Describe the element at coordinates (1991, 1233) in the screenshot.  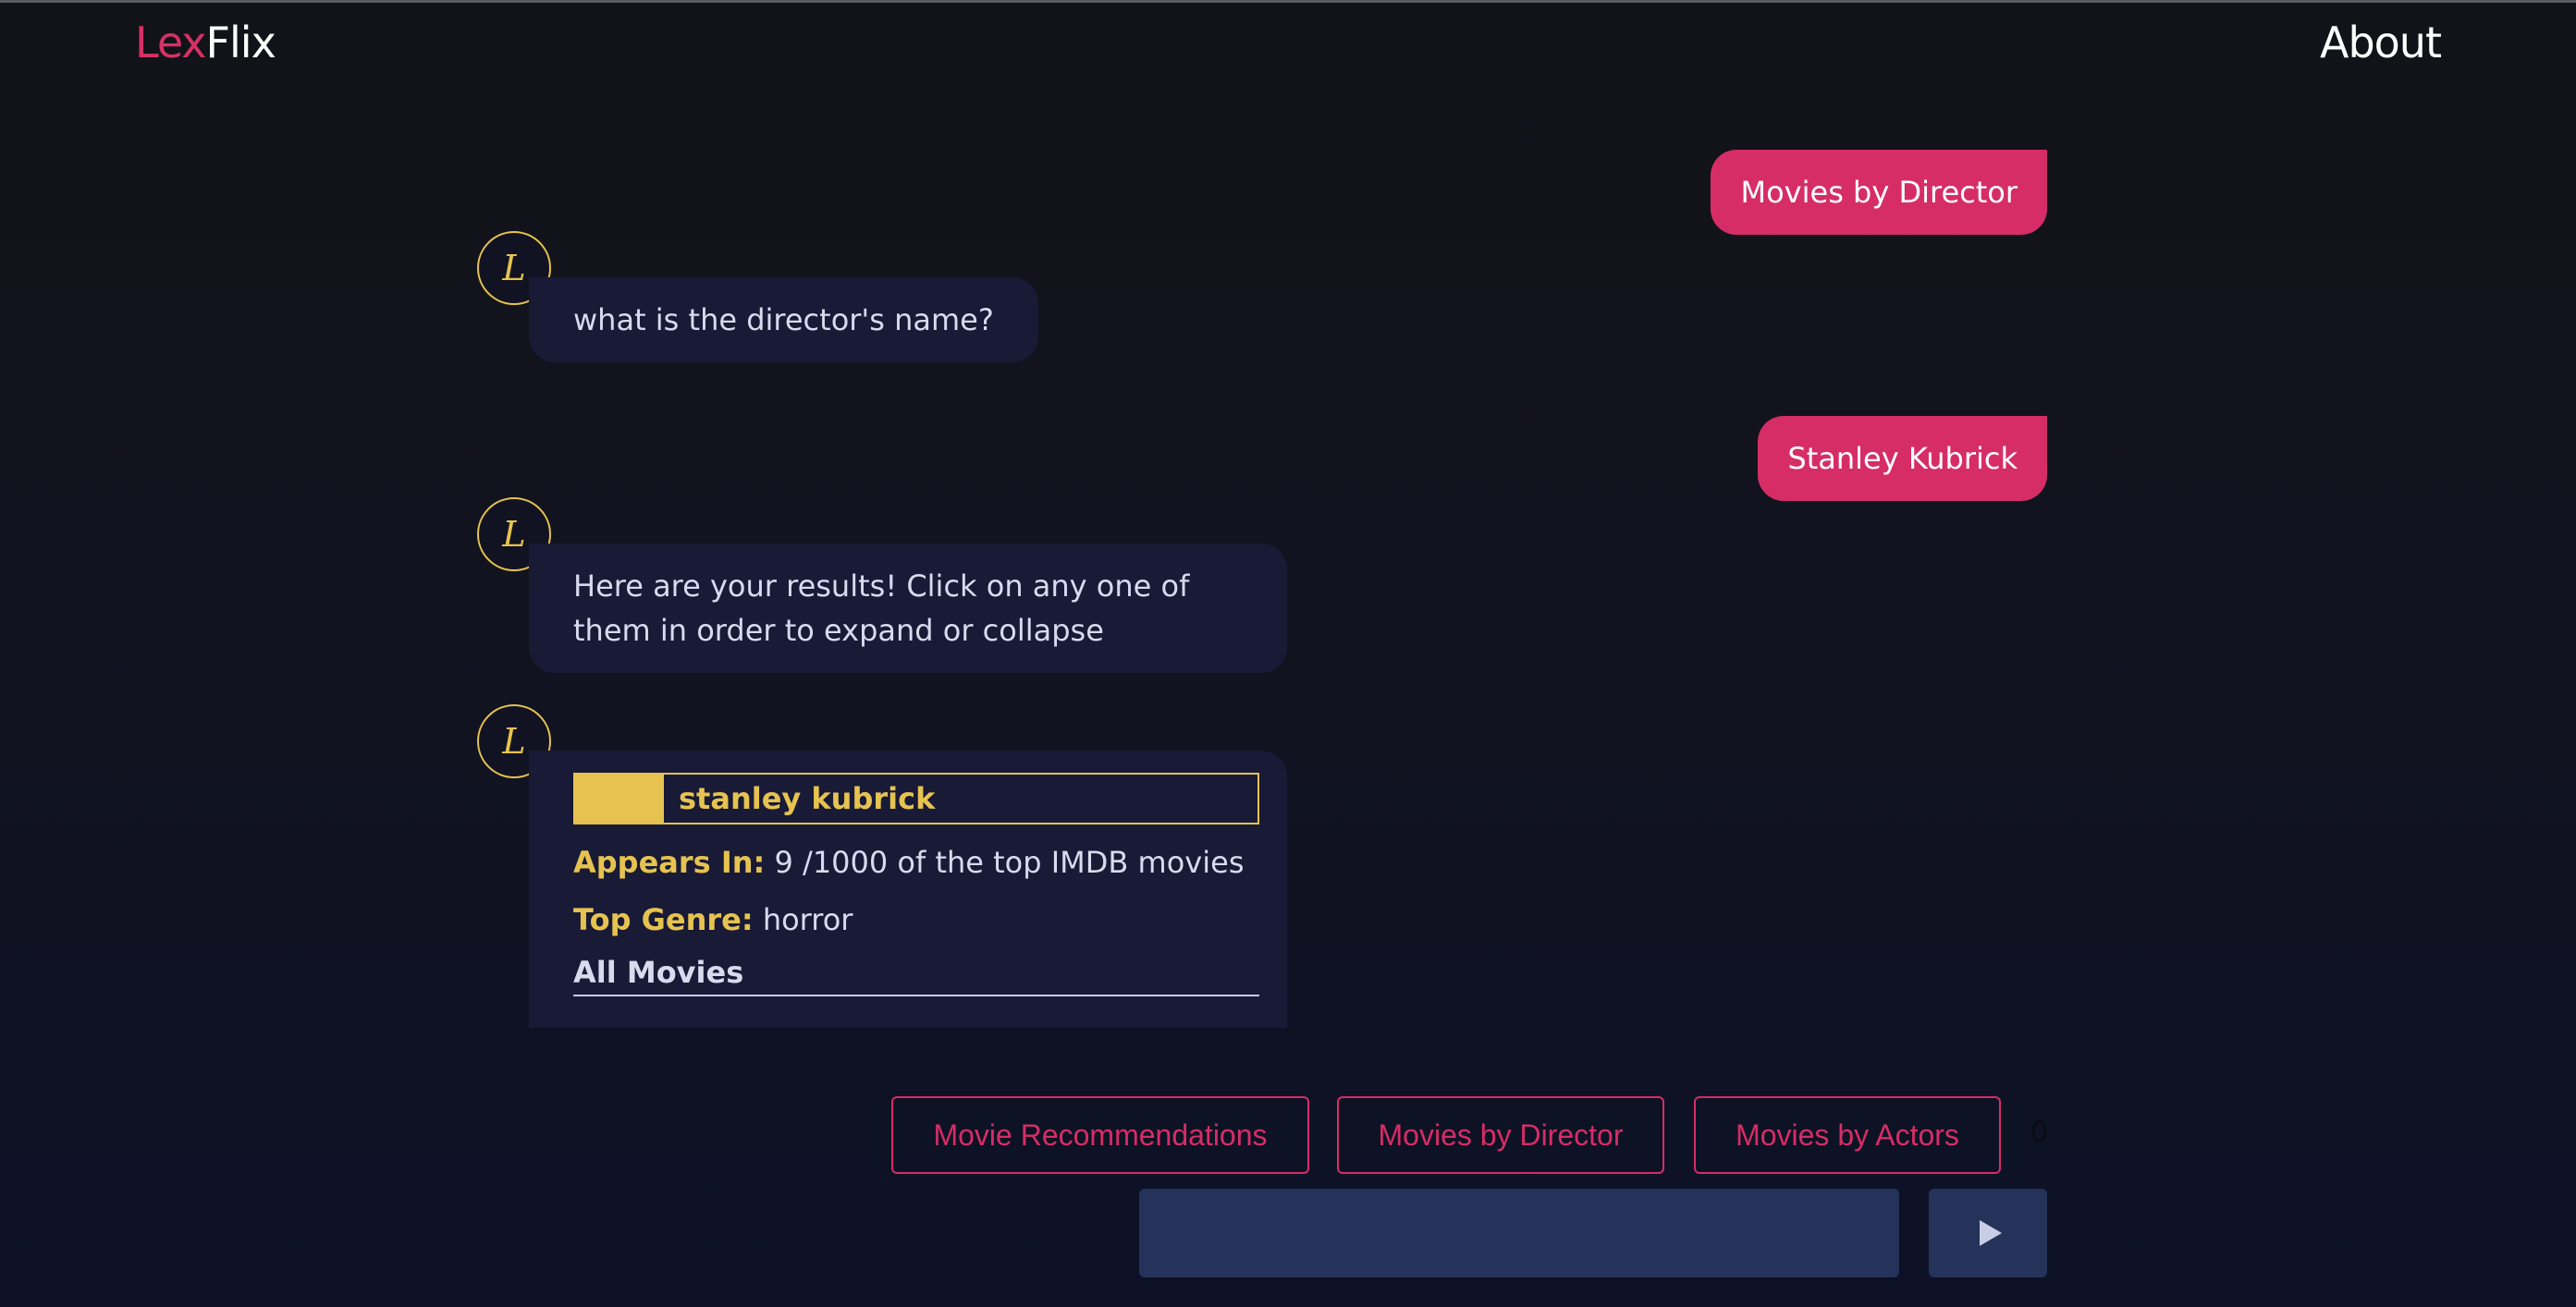
I see `play-triangle-icon` at that location.